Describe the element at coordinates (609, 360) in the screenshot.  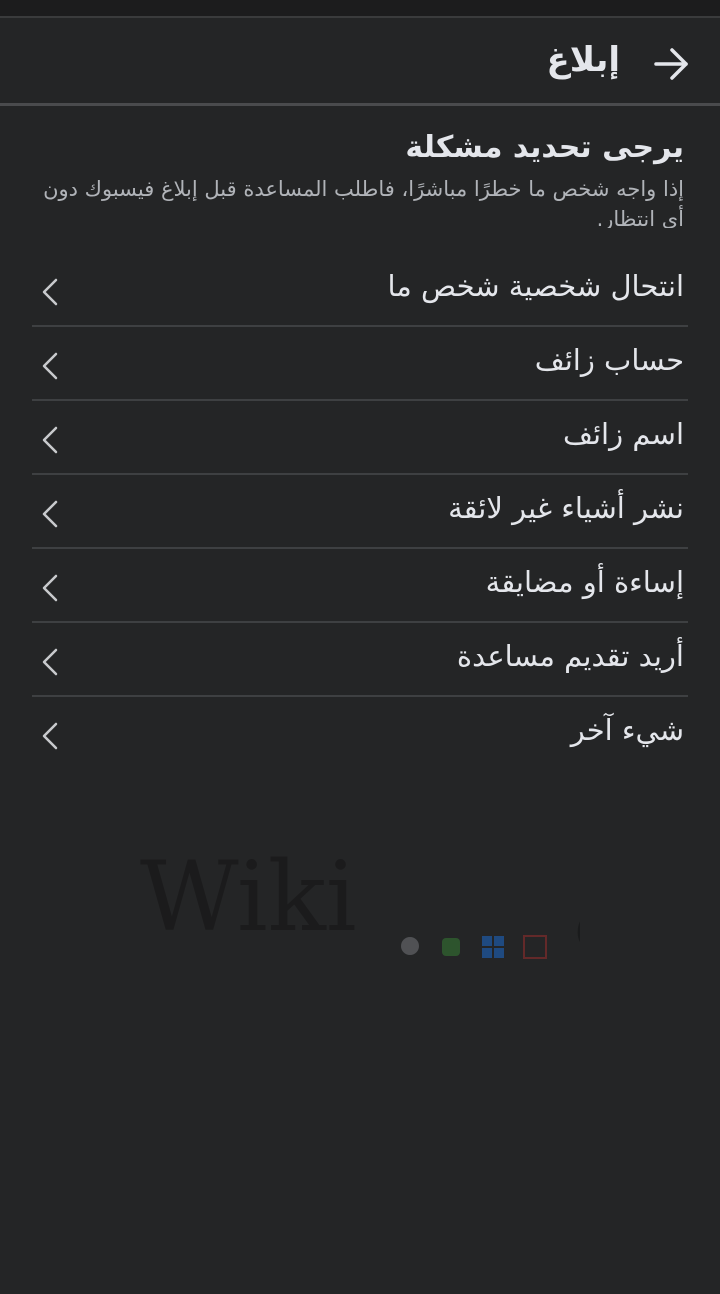
I see `option-label: حساب زائف` at that location.